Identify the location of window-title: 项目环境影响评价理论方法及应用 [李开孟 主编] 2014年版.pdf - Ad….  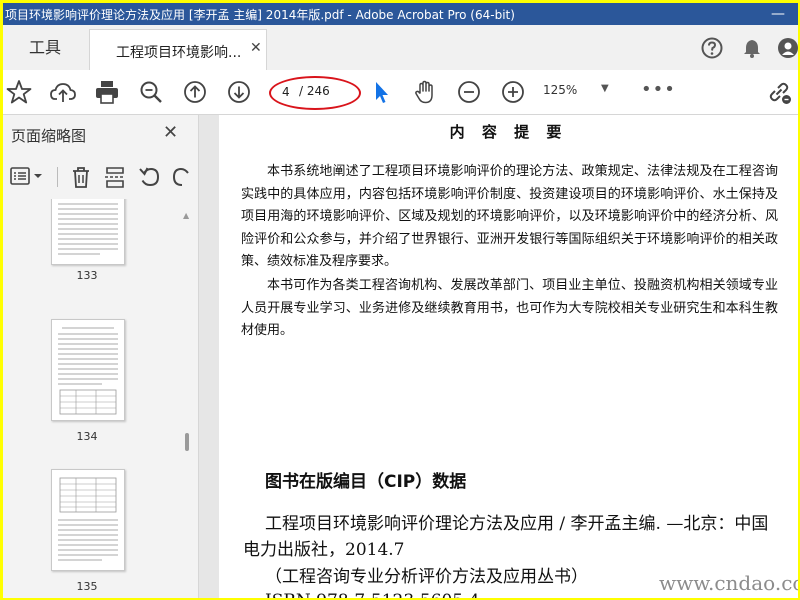
(260, 15).